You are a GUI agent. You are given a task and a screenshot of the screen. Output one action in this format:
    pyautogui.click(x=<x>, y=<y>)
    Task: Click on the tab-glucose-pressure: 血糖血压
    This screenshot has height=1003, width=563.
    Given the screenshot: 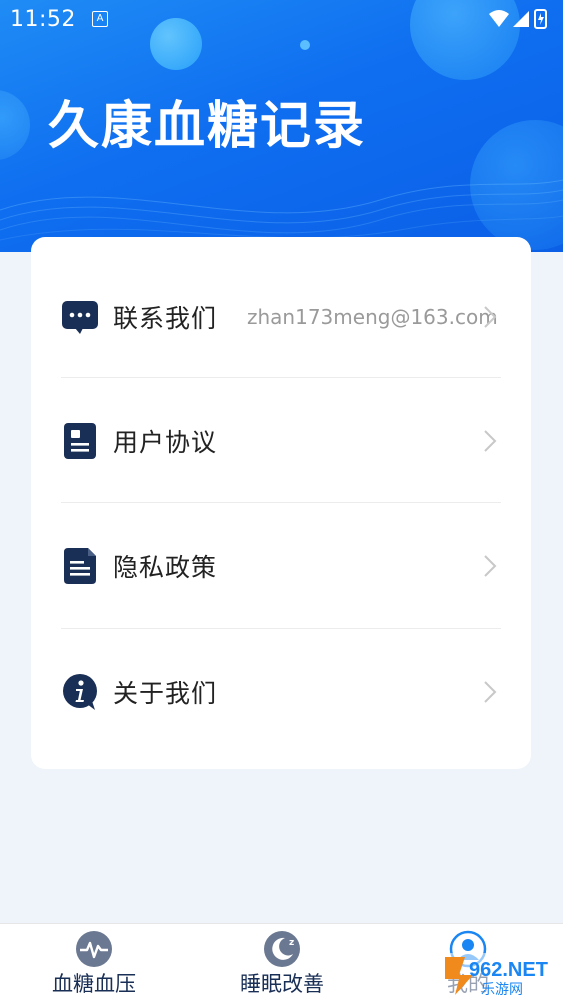 What is the action you would take?
    pyautogui.click(x=94, y=963)
    